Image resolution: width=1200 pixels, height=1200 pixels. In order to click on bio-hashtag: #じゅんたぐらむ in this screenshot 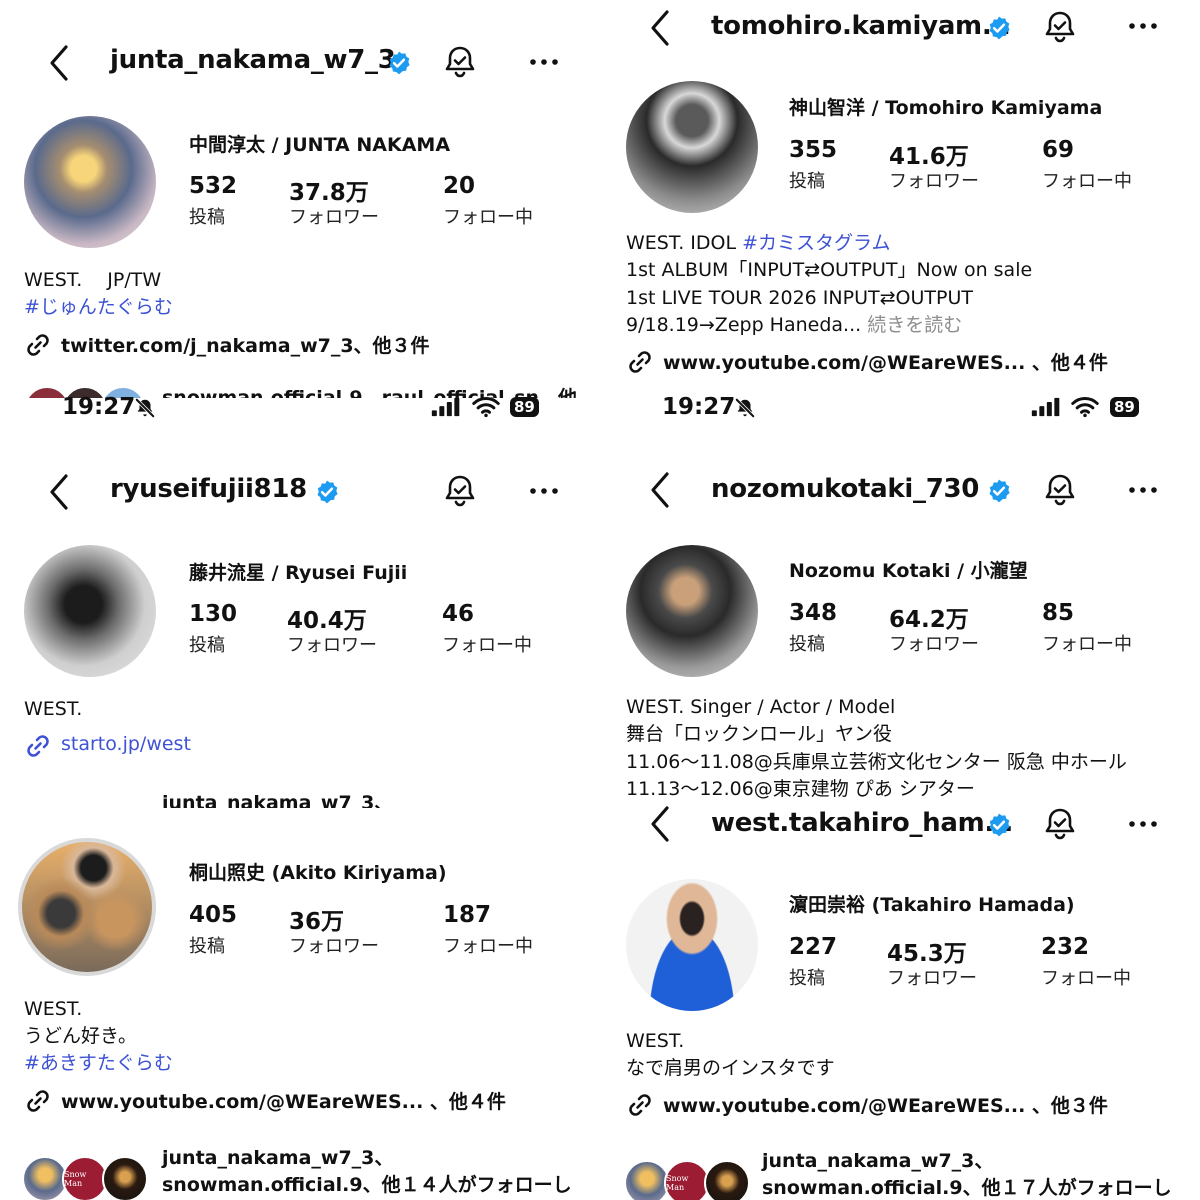, I will do `click(98, 307)`.